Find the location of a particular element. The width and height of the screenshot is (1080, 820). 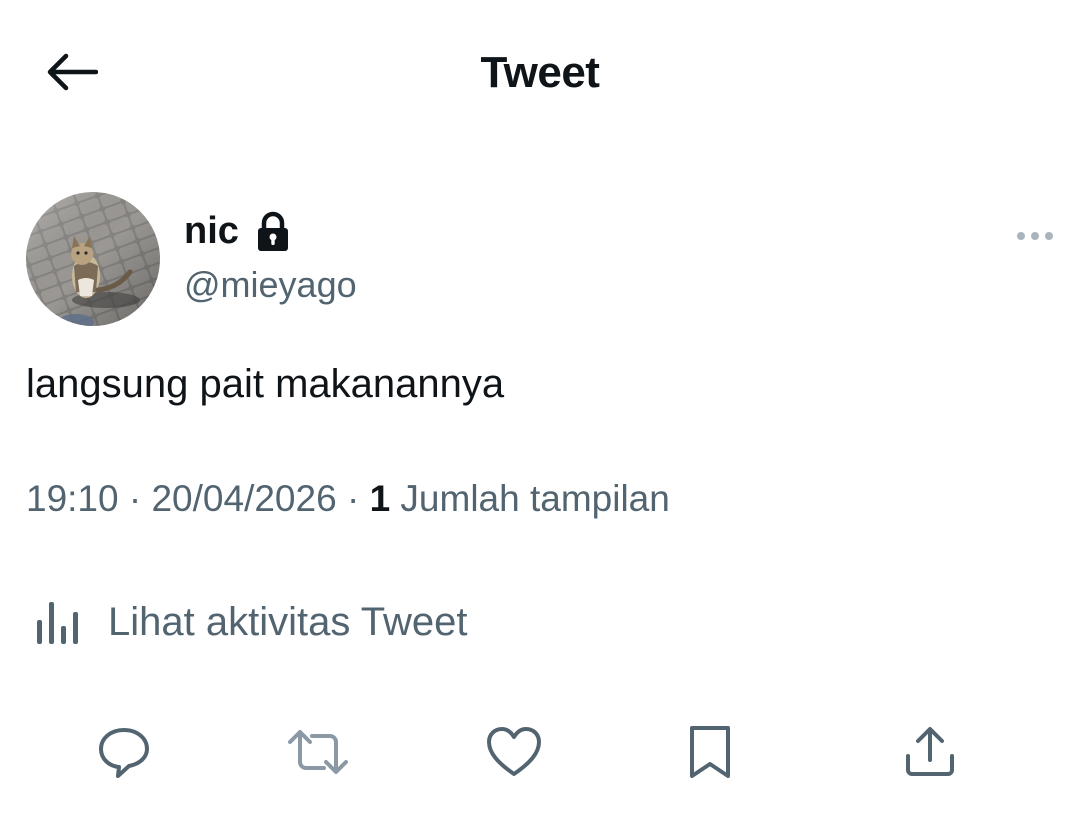

share-icon is located at coordinates (930, 754).